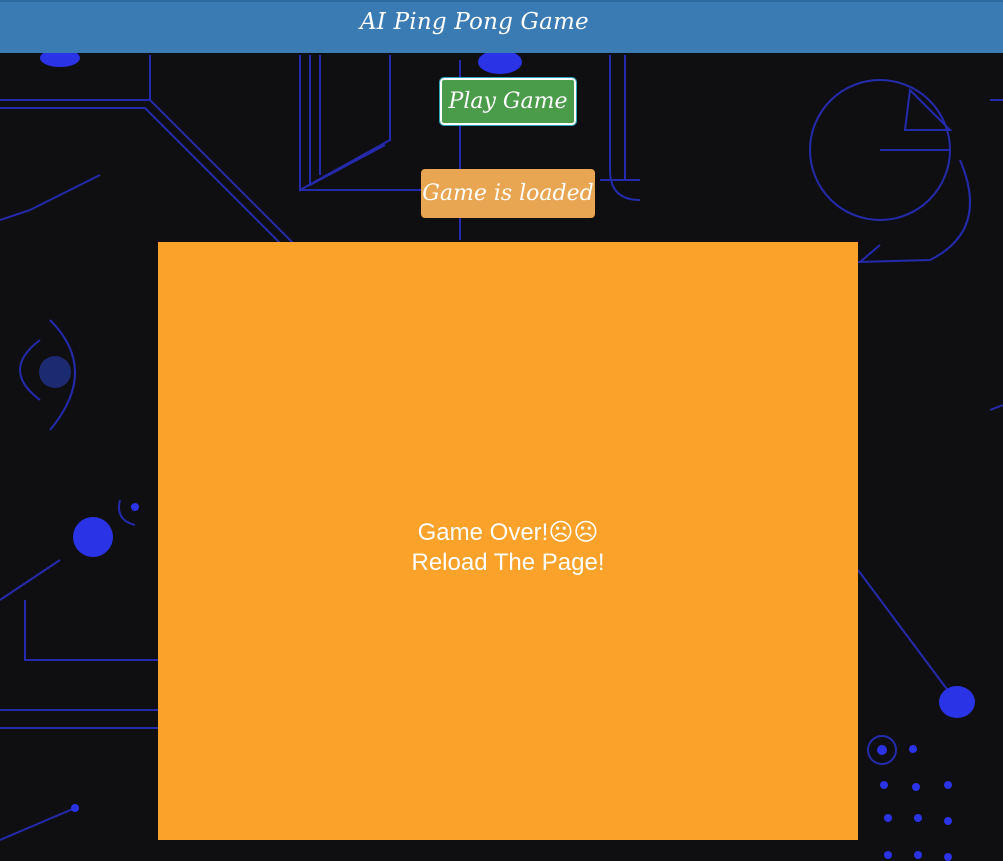 The width and height of the screenshot is (1003, 861). I want to click on game-over-text: Game Over!☹☹, so click(508, 532).